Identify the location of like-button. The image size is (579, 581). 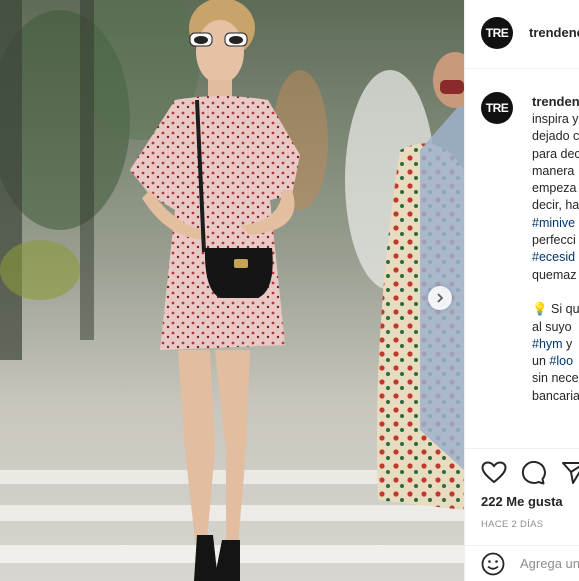
(494, 475).